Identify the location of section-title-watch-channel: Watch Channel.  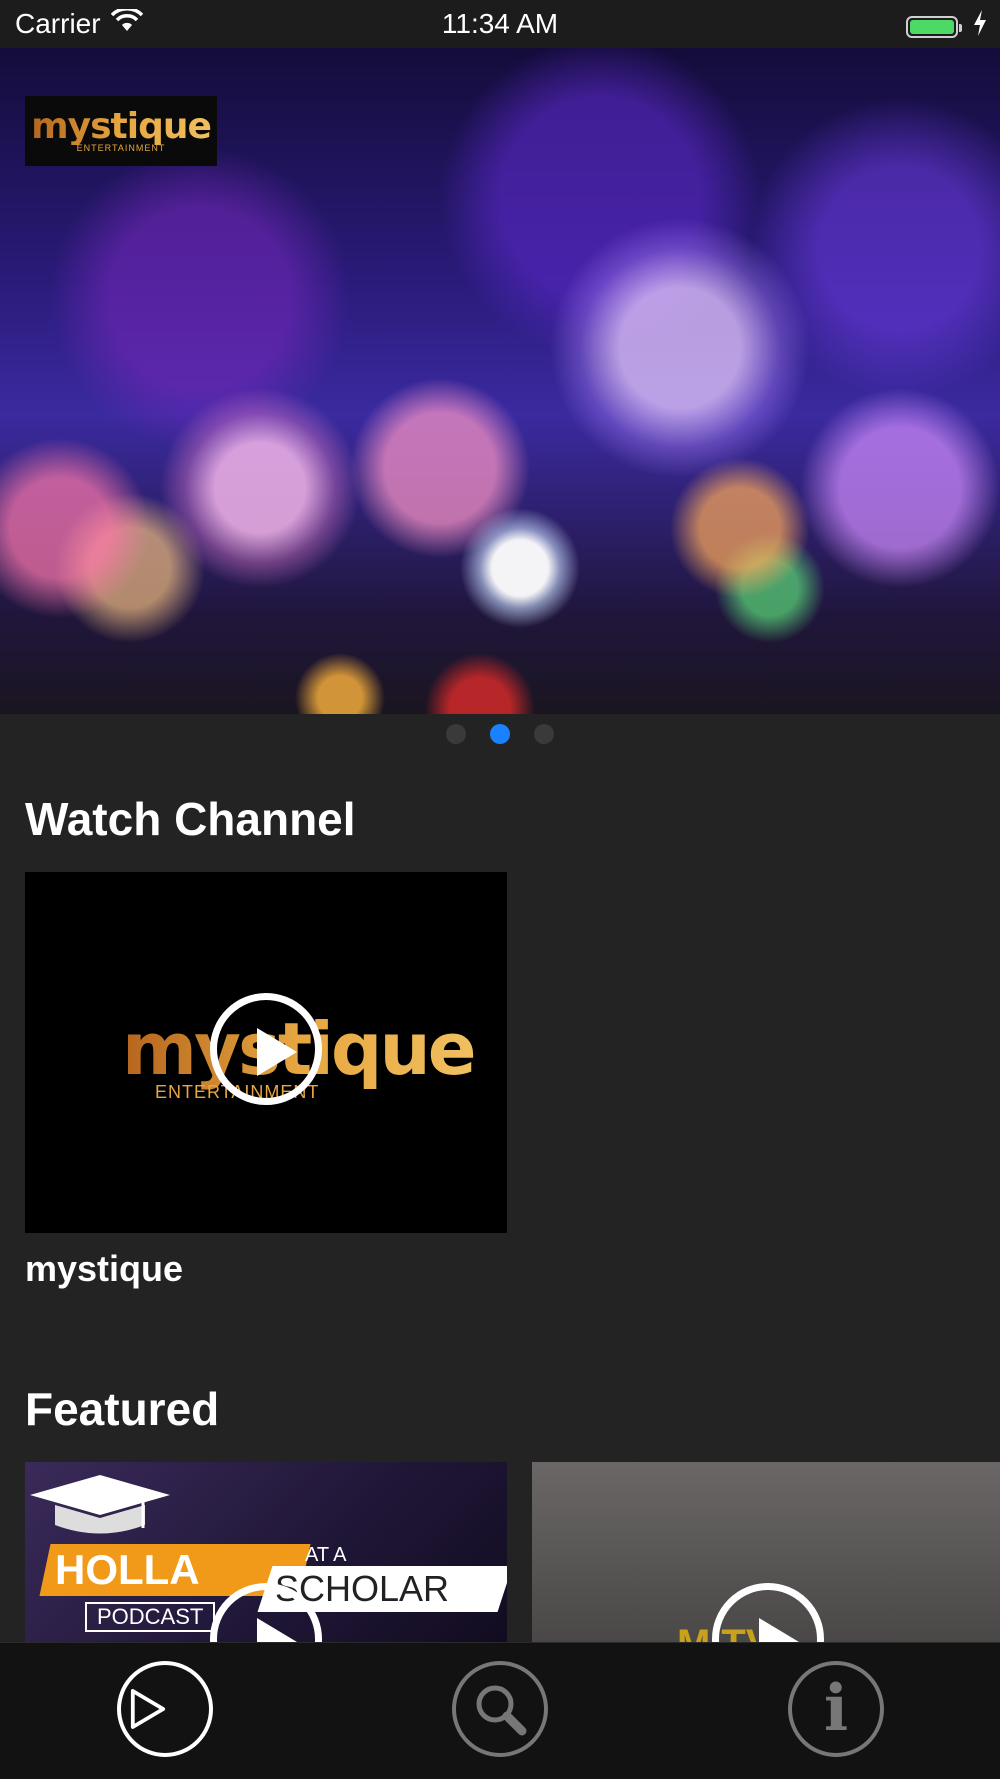
(190, 819).